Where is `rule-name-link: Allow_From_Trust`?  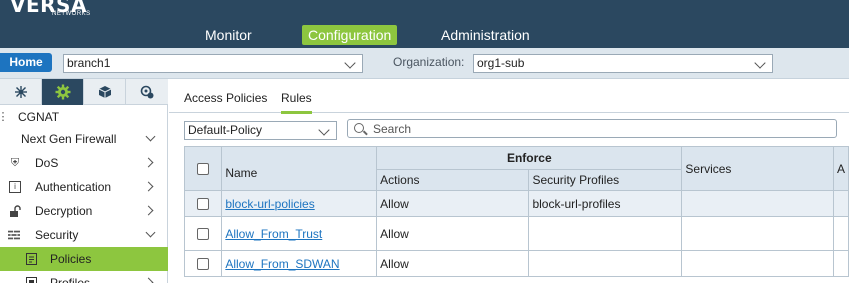 rule-name-link: Allow_From_Trust is located at coordinates (273, 234).